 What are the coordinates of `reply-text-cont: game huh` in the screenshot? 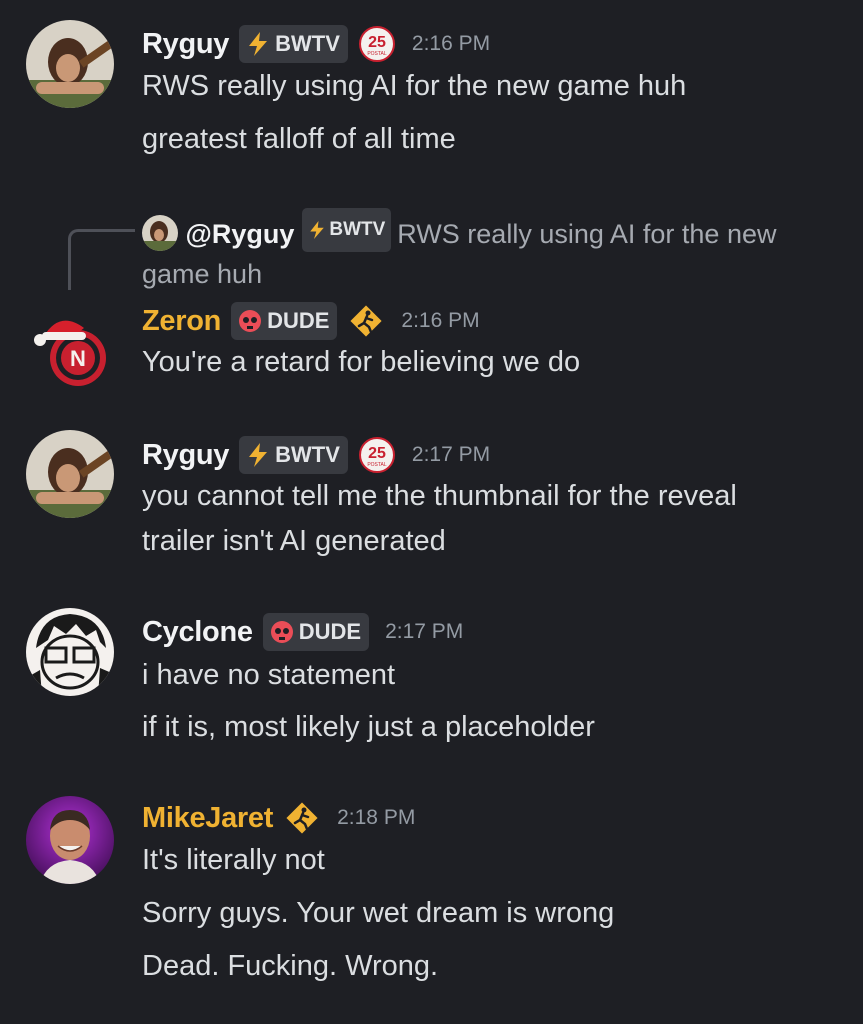 It's located at (202, 274).